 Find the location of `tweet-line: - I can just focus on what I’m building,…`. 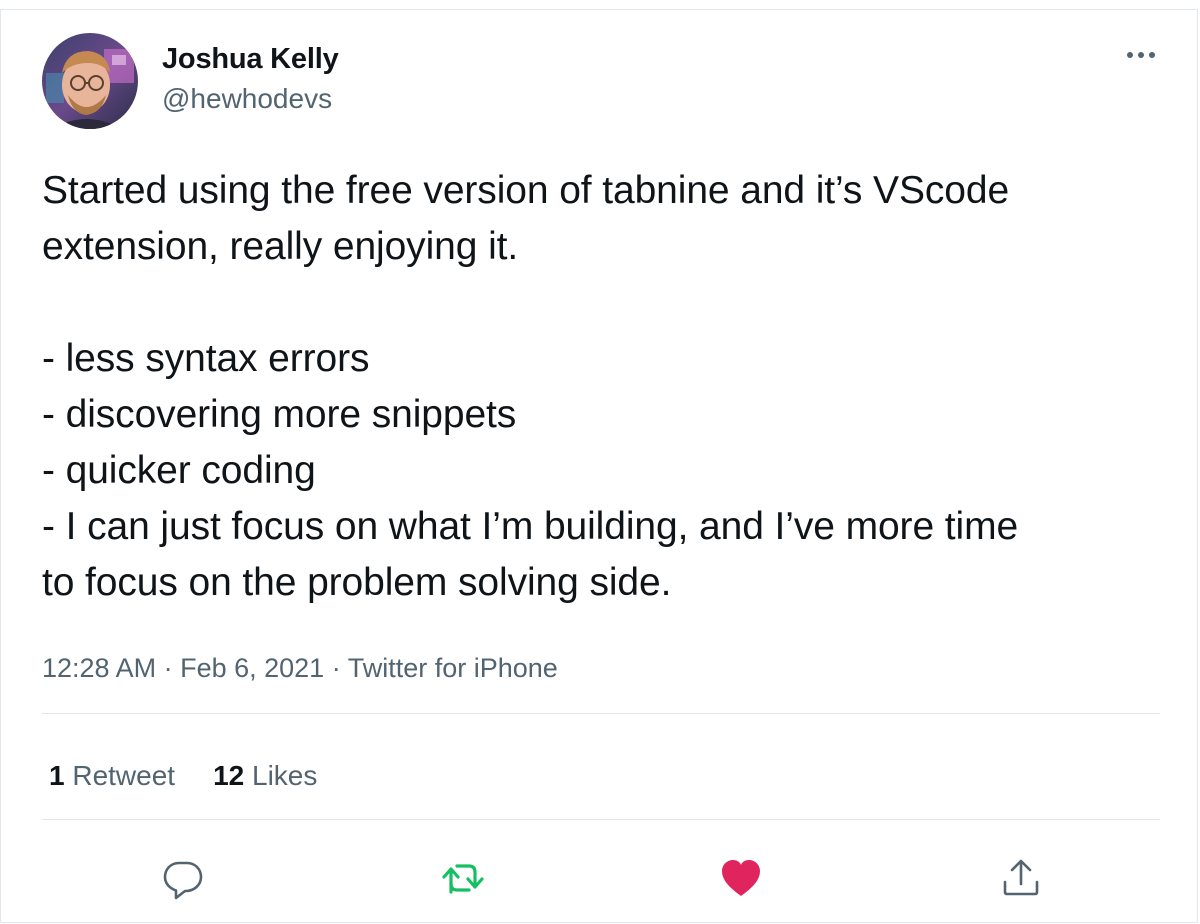

tweet-line: - I can just focus on what I’m building,… is located at coordinates (530, 526).